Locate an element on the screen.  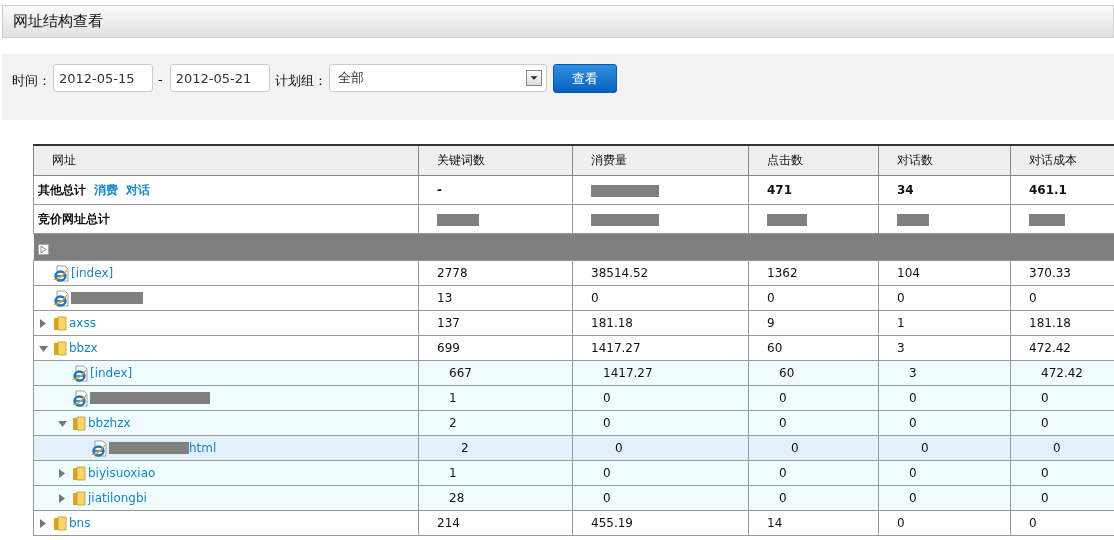
table-cell: 137 is located at coordinates (448, 323).